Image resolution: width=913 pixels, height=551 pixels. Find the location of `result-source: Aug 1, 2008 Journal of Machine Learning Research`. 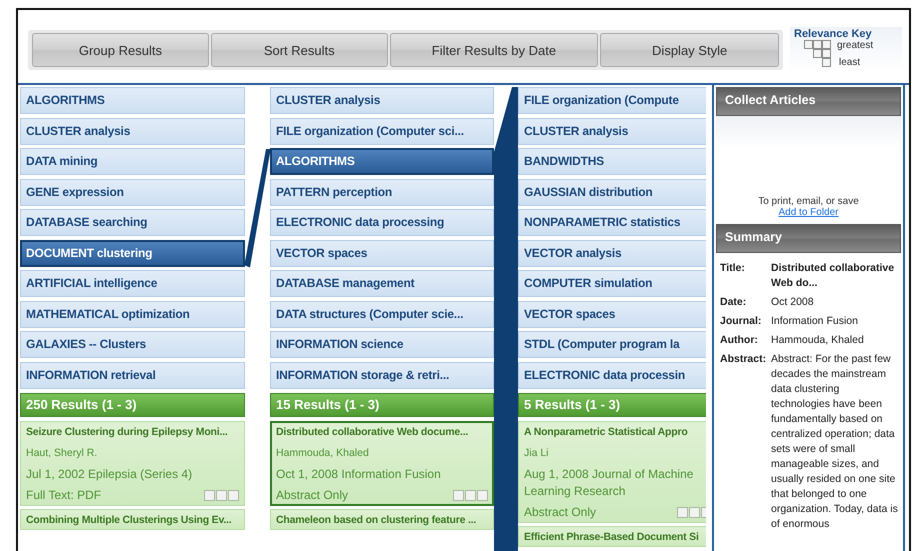

result-source: Aug 1, 2008 Journal of Machine Learning Research is located at coordinates (609, 483).